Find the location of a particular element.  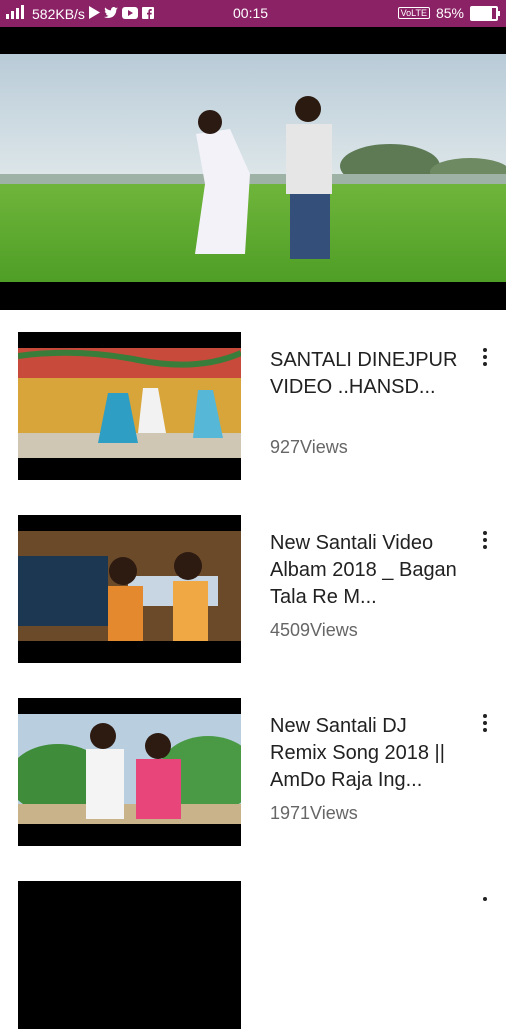

battery-icon is located at coordinates (485, 13).